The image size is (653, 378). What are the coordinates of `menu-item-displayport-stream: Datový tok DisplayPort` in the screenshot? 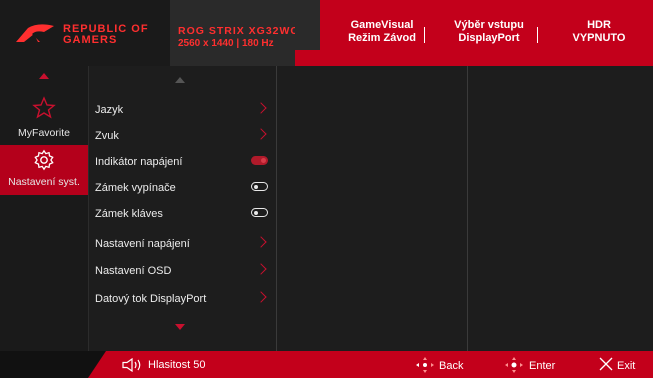 It's located at (183, 299).